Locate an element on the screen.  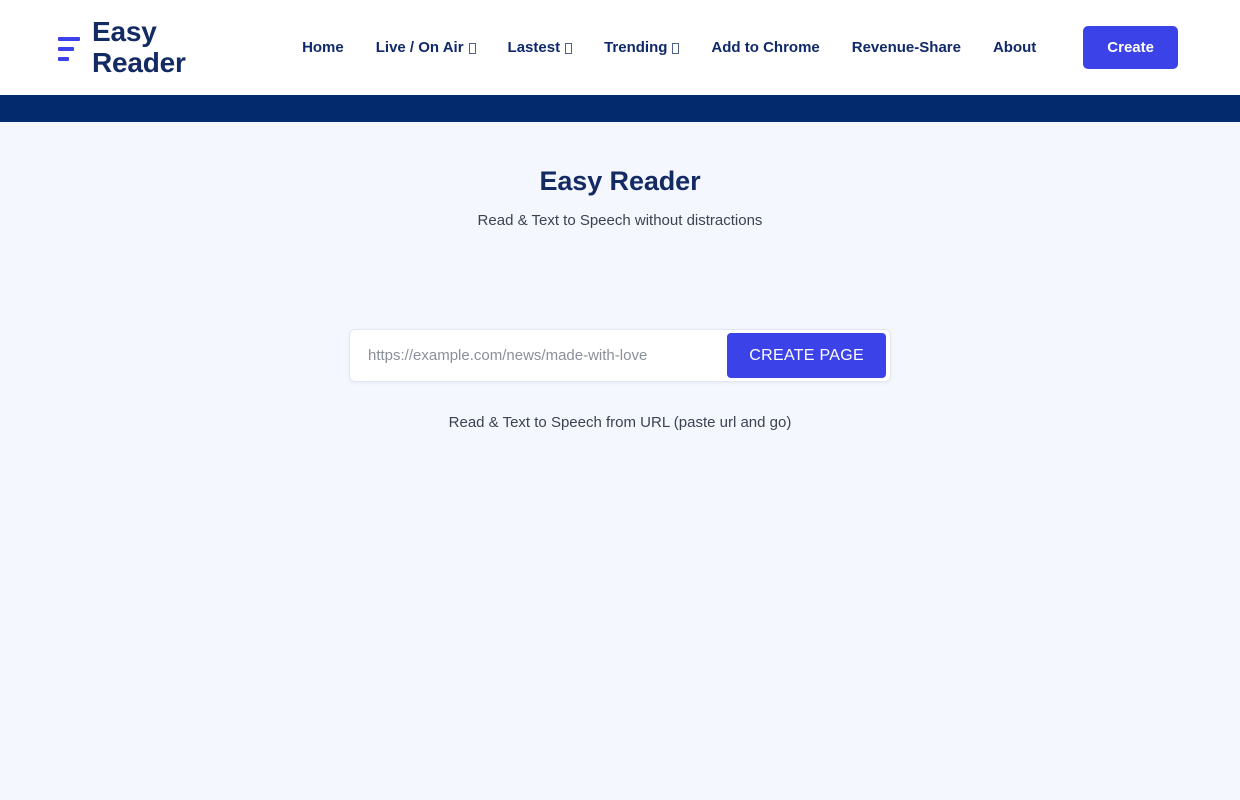
create-page-button: CREATE PAGE is located at coordinates (806, 355).